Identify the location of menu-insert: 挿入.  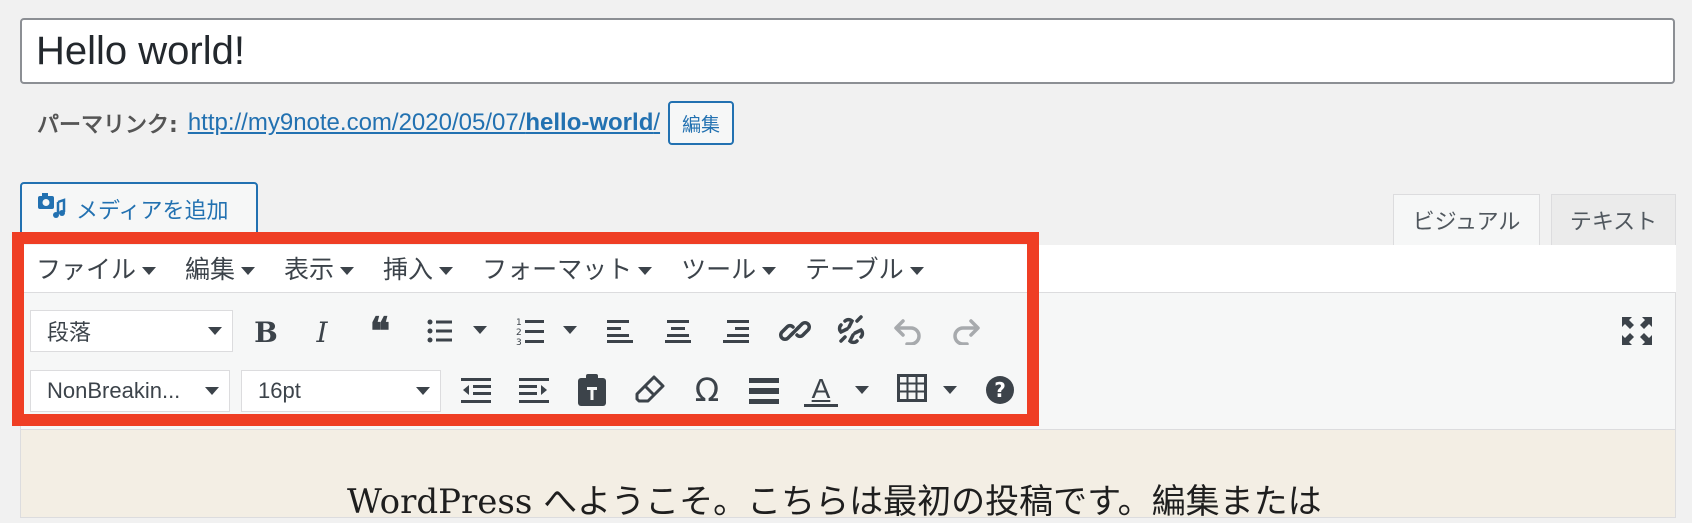
(418, 268).